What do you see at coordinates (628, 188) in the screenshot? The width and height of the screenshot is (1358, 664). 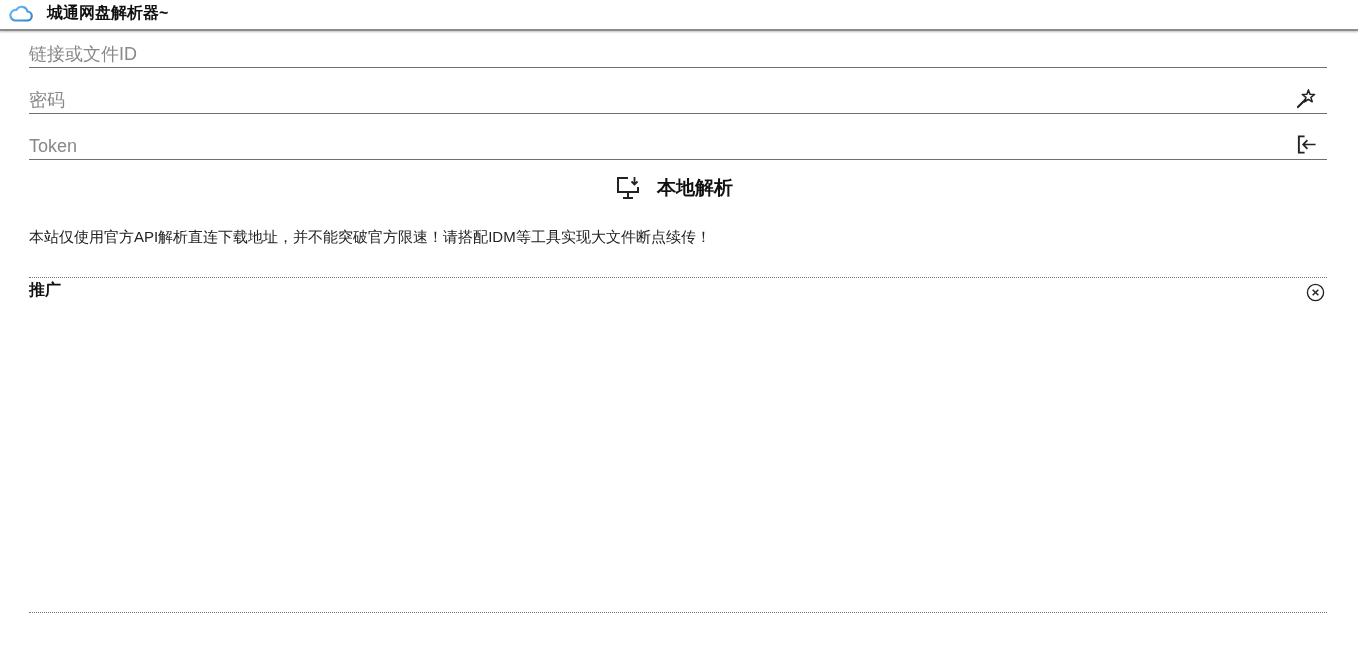 I see `monitor-download-icon` at bounding box center [628, 188].